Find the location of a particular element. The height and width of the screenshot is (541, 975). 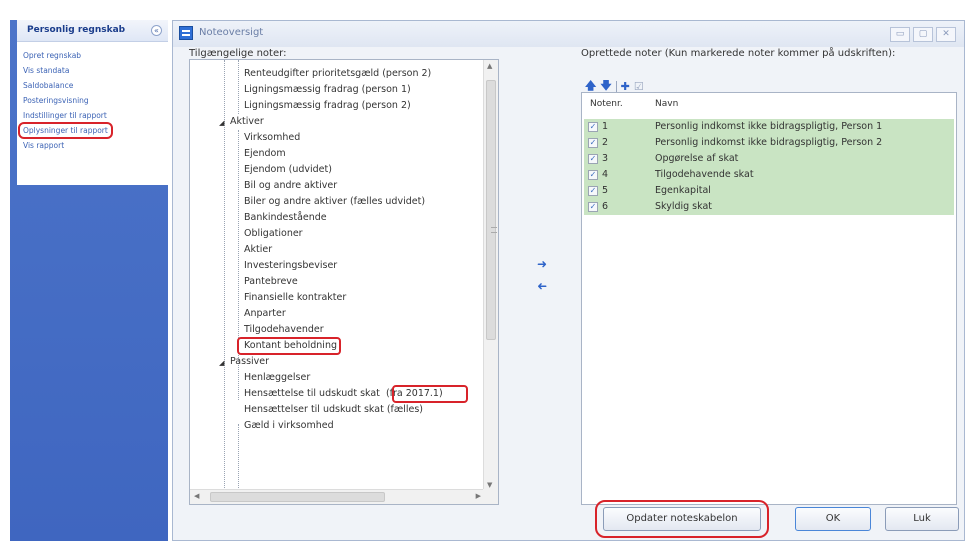

tree-item: Hensættelser til udskudt skat (fælles) is located at coordinates (333, 410).